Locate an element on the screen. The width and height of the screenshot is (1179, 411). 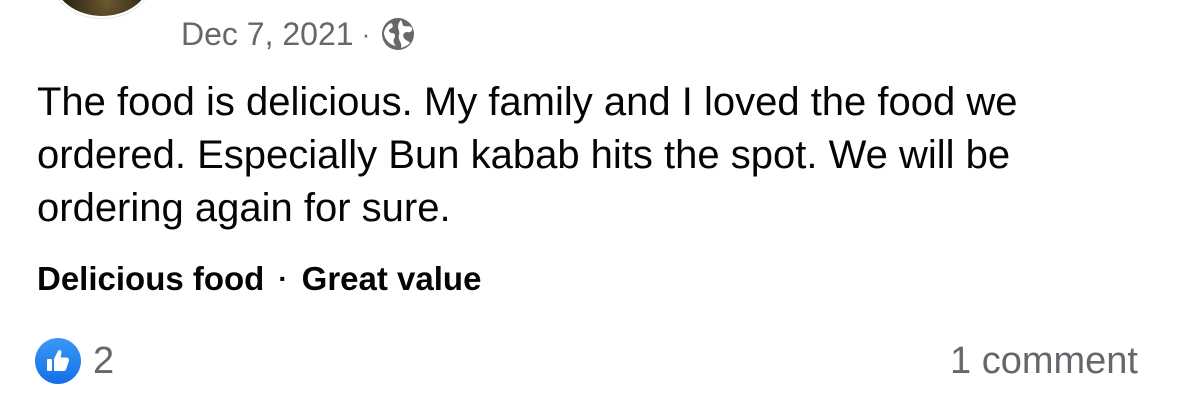
review-tags: Delicious food · Great value is located at coordinates (259, 279).